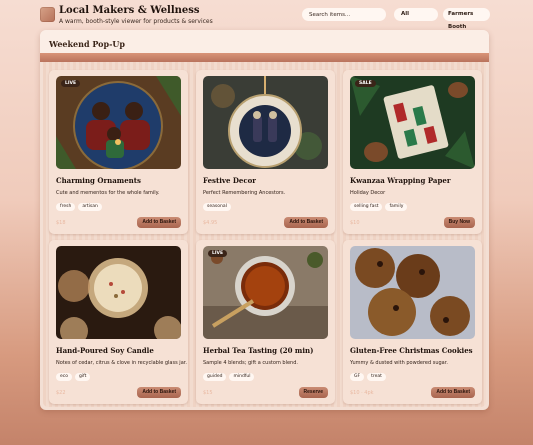 The width and height of the screenshot is (533, 445). I want to click on product-desc: Sample 4 blends; gift a custom blend., so click(250, 363).